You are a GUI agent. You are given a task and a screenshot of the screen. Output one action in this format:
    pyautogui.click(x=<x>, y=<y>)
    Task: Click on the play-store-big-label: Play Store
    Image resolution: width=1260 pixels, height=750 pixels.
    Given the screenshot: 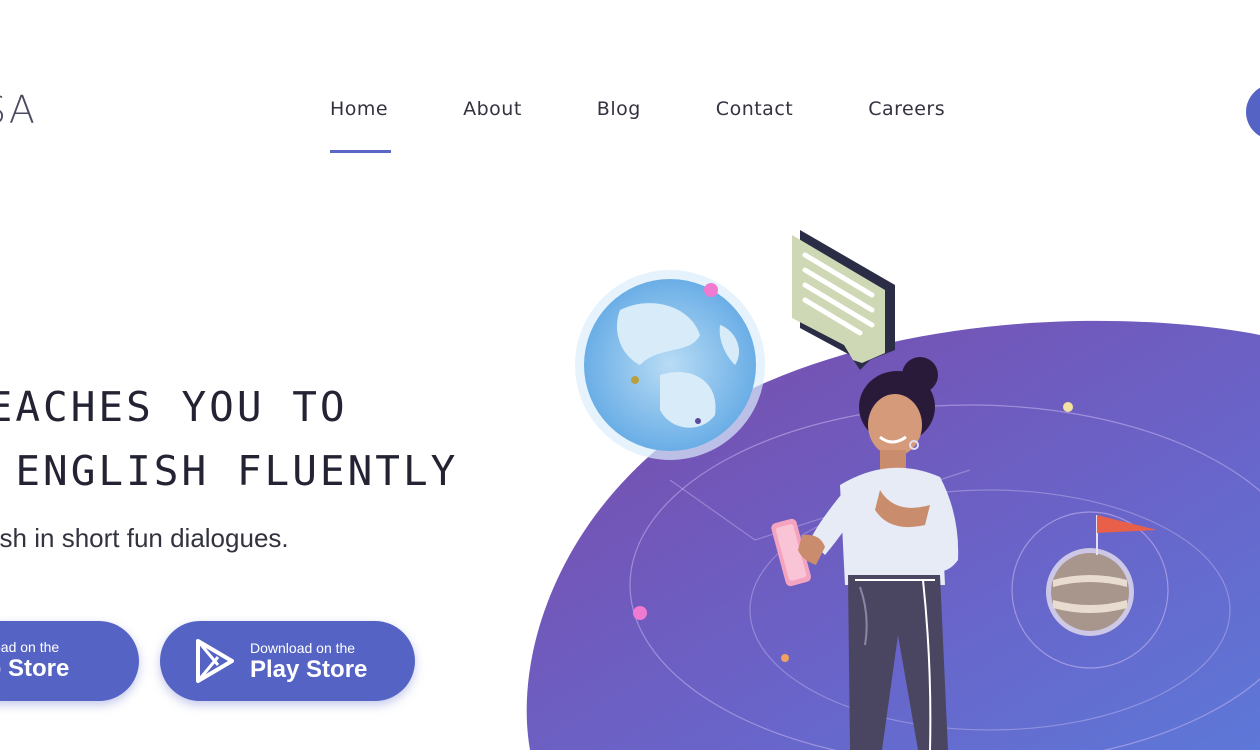 What is the action you would take?
    pyautogui.click(x=309, y=669)
    